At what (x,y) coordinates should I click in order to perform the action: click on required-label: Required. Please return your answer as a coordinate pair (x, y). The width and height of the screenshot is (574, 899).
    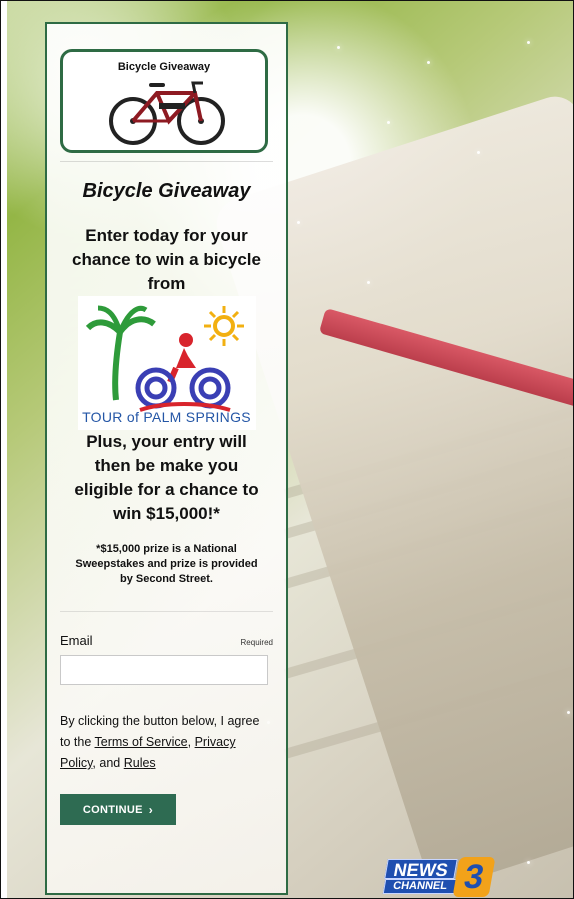
    Looking at the image, I should click on (256, 642).